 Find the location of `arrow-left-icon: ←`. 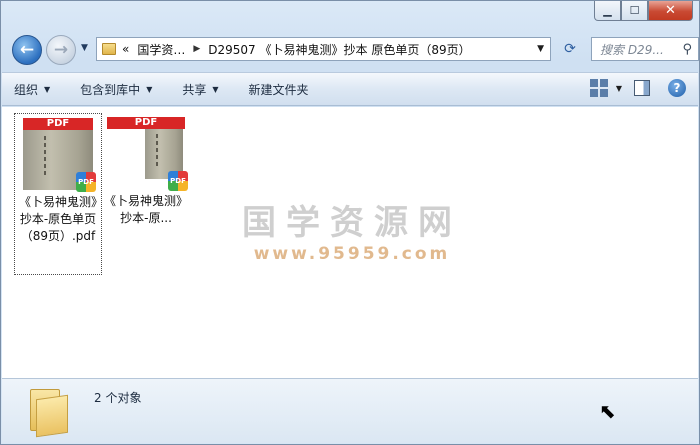

arrow-left-icon: ← is located at coordinates (27, 50).